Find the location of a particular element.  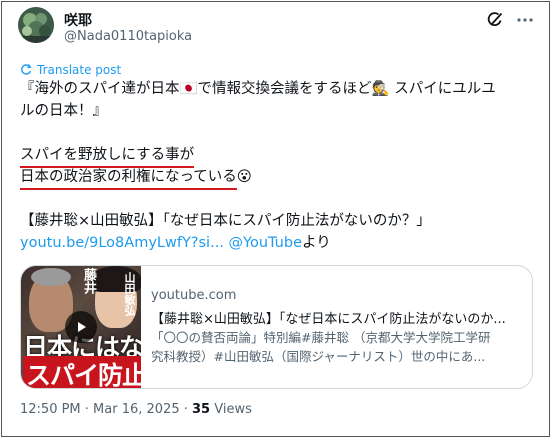

tweet-meta: 12:50 PM · Mar 16, 2025 · 35 Views is located at coordinates (136, 409).